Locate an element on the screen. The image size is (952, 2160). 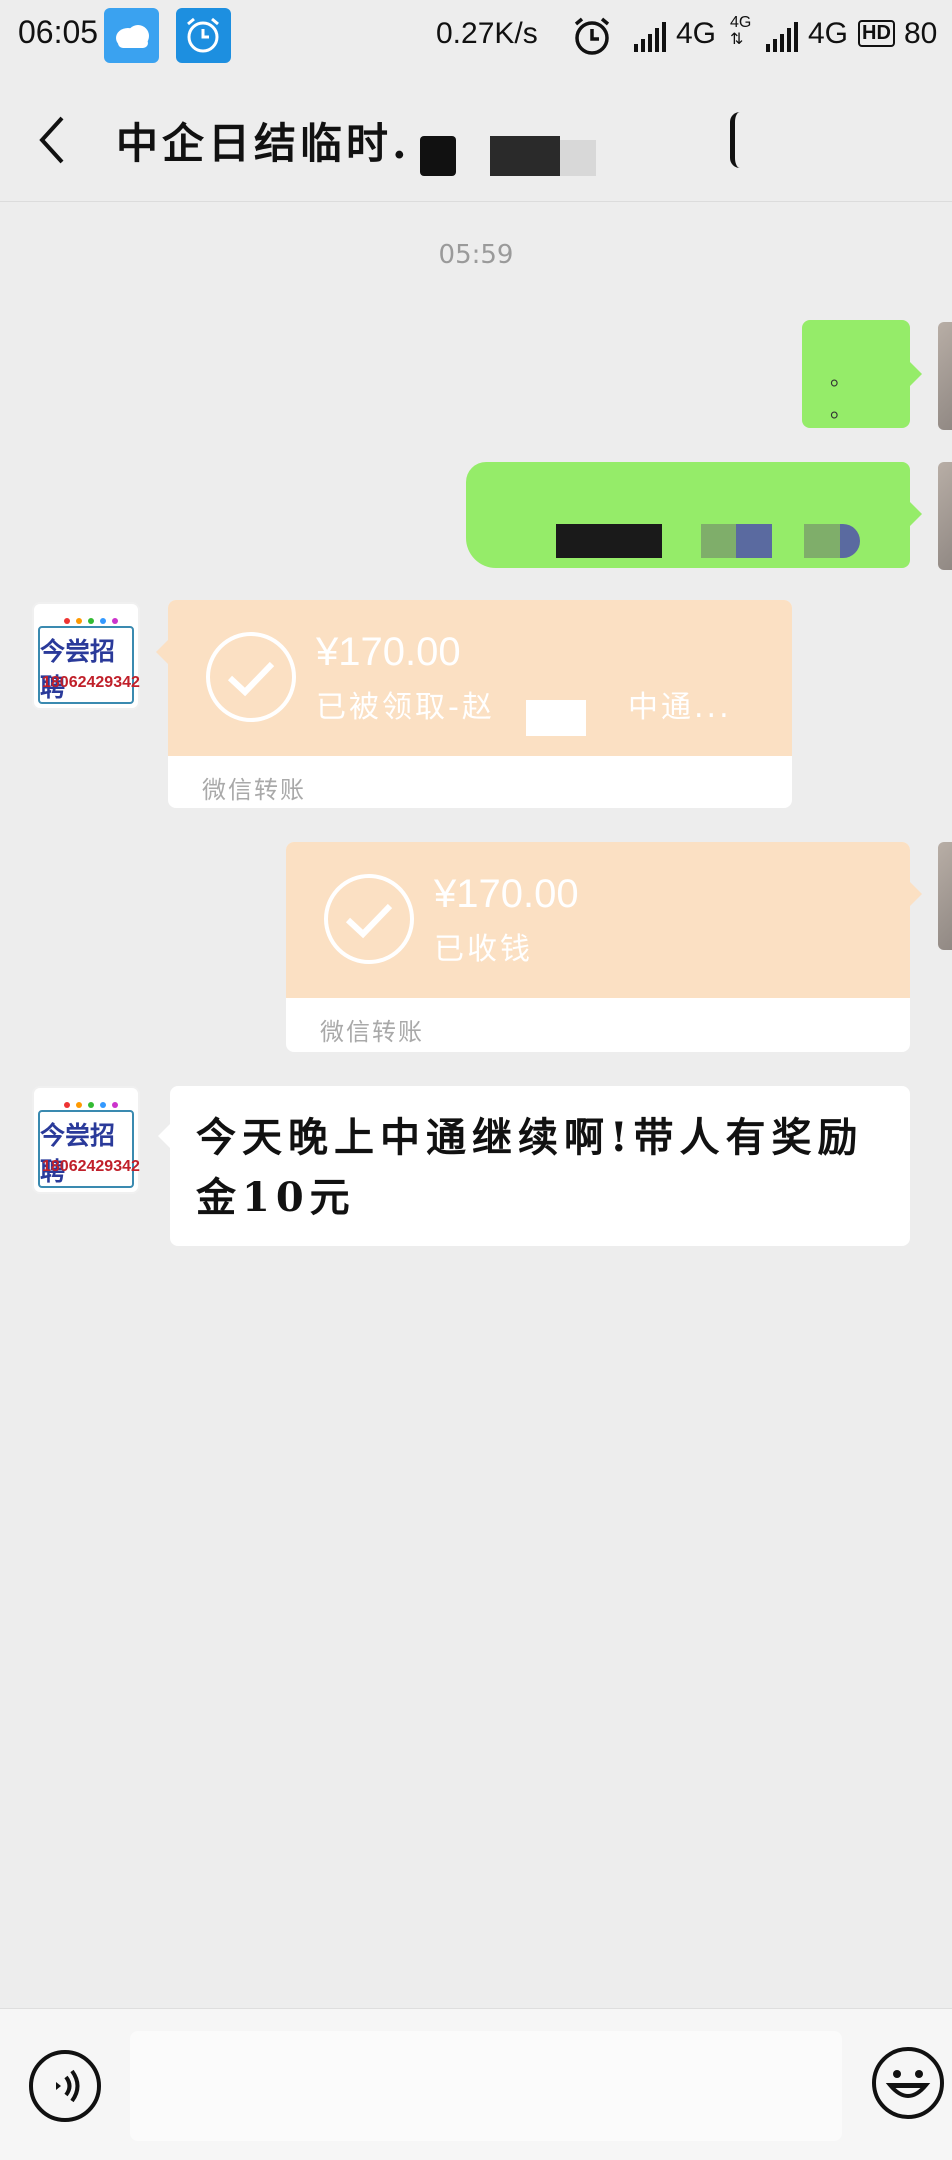
transfer-card-accepted: ¥170.00 已收钱 微信转账 is located at coordinates (598, 947).